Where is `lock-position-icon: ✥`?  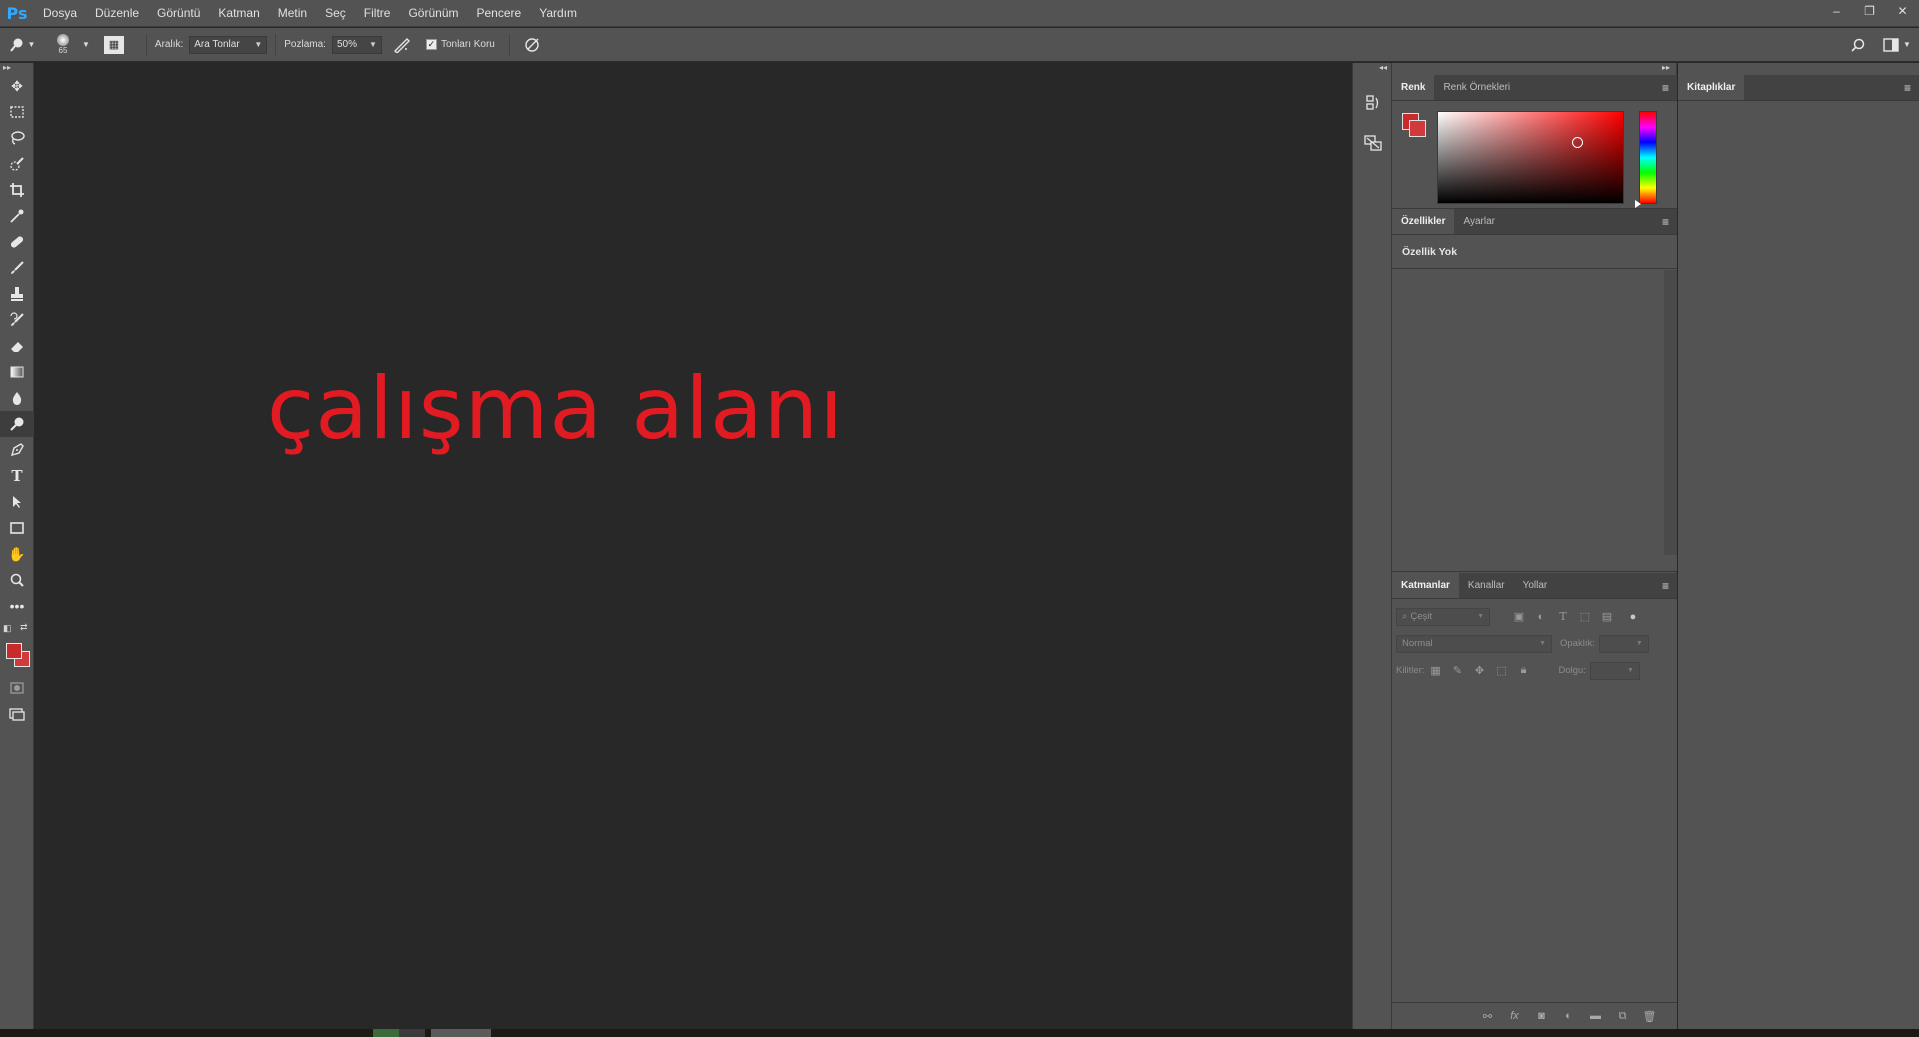
lock-position-icon: ✥ is located at coordinates (1480, 671).